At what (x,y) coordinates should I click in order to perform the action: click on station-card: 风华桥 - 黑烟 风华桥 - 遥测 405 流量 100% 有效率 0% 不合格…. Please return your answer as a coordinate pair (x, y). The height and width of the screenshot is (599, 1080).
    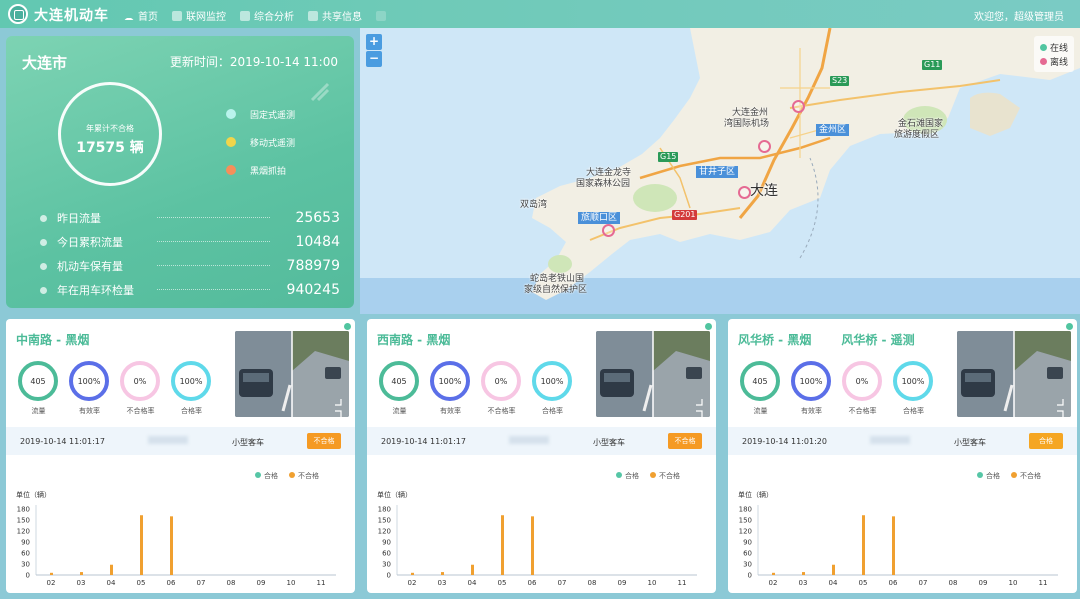
    Looking at the image, I should click on (902, 456).